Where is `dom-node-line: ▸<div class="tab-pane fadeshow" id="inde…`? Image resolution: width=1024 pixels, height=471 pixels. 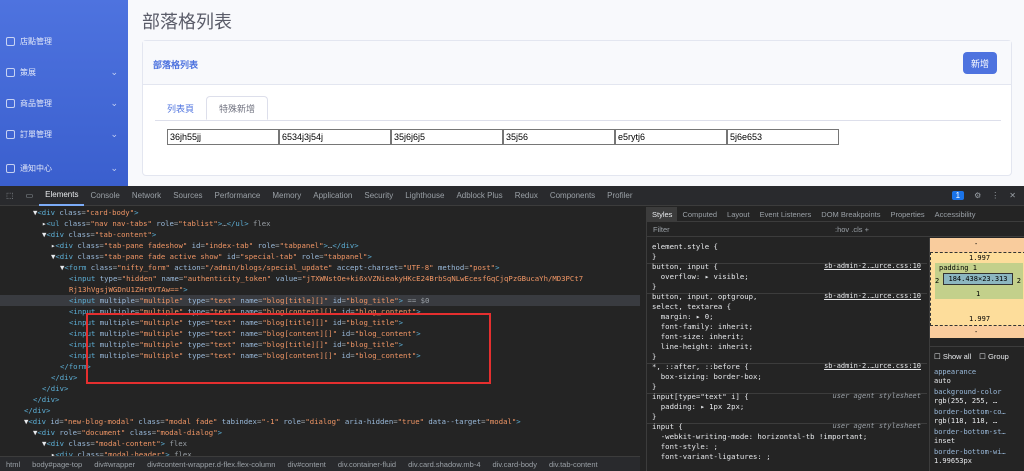
dom-node-line: ▸<div class="tab-pane fadeshow" id="inde… is located at coordinates (320, 245).